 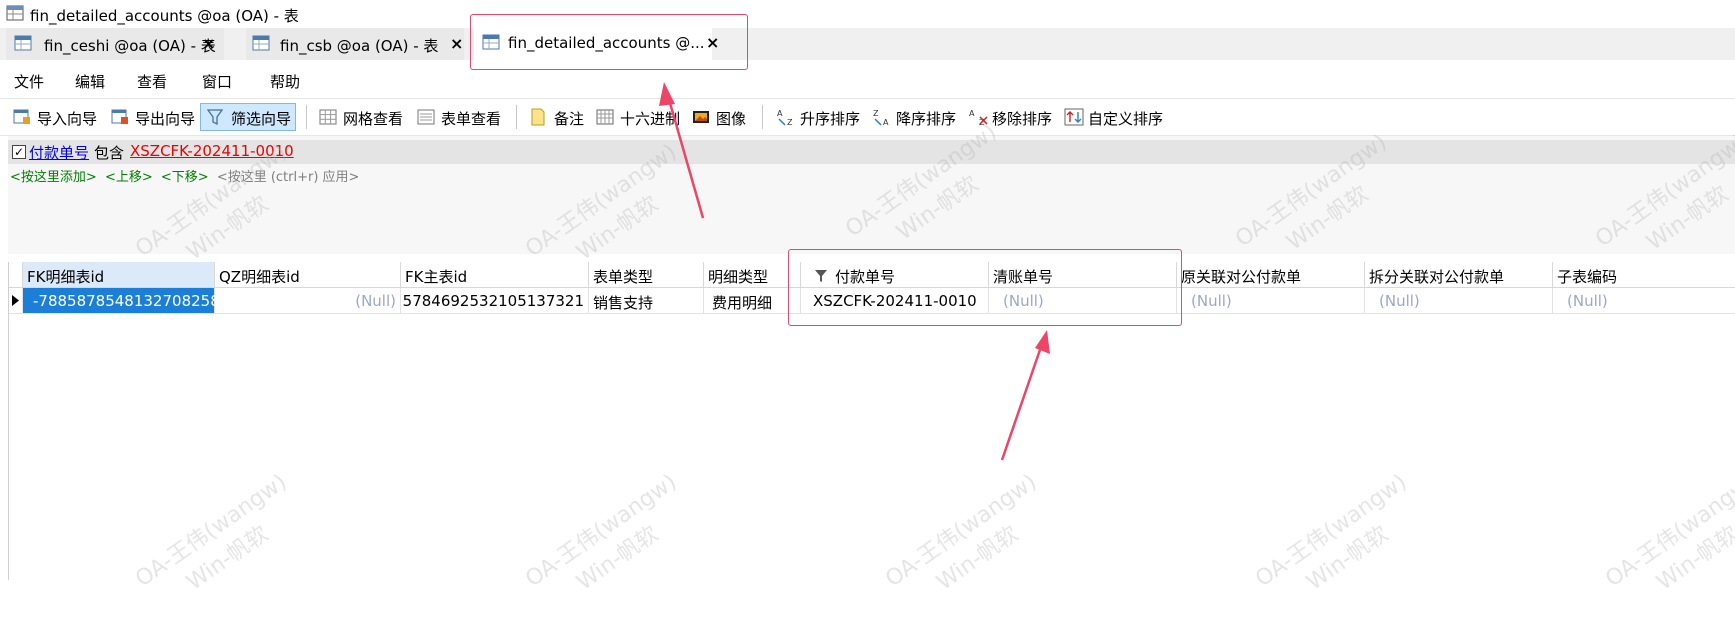 I want to click on annotation-arrows, so click(x=854, y=271).